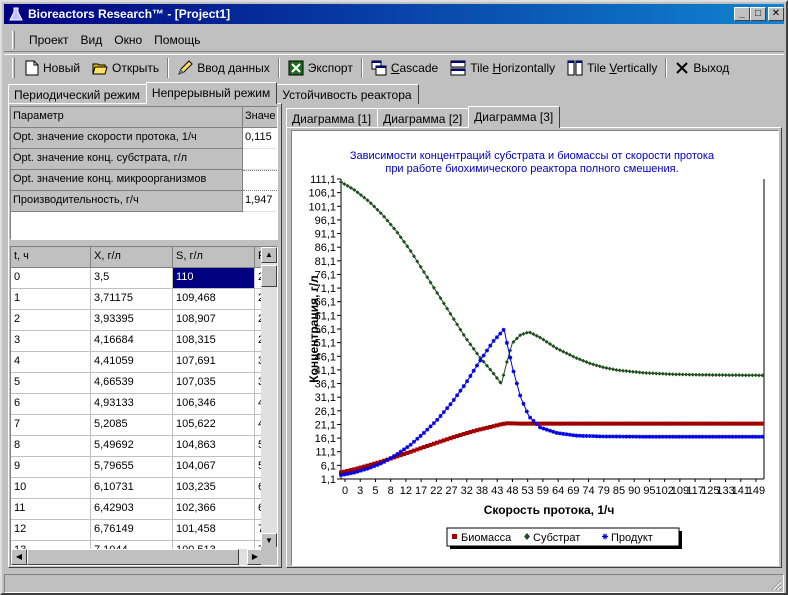 Image resolution: width=788 pixels, height=595 pixels. Describe the element at coordinates (132, 467) in the screenshot. I see `cell-biomass: 5,79655` at that location.